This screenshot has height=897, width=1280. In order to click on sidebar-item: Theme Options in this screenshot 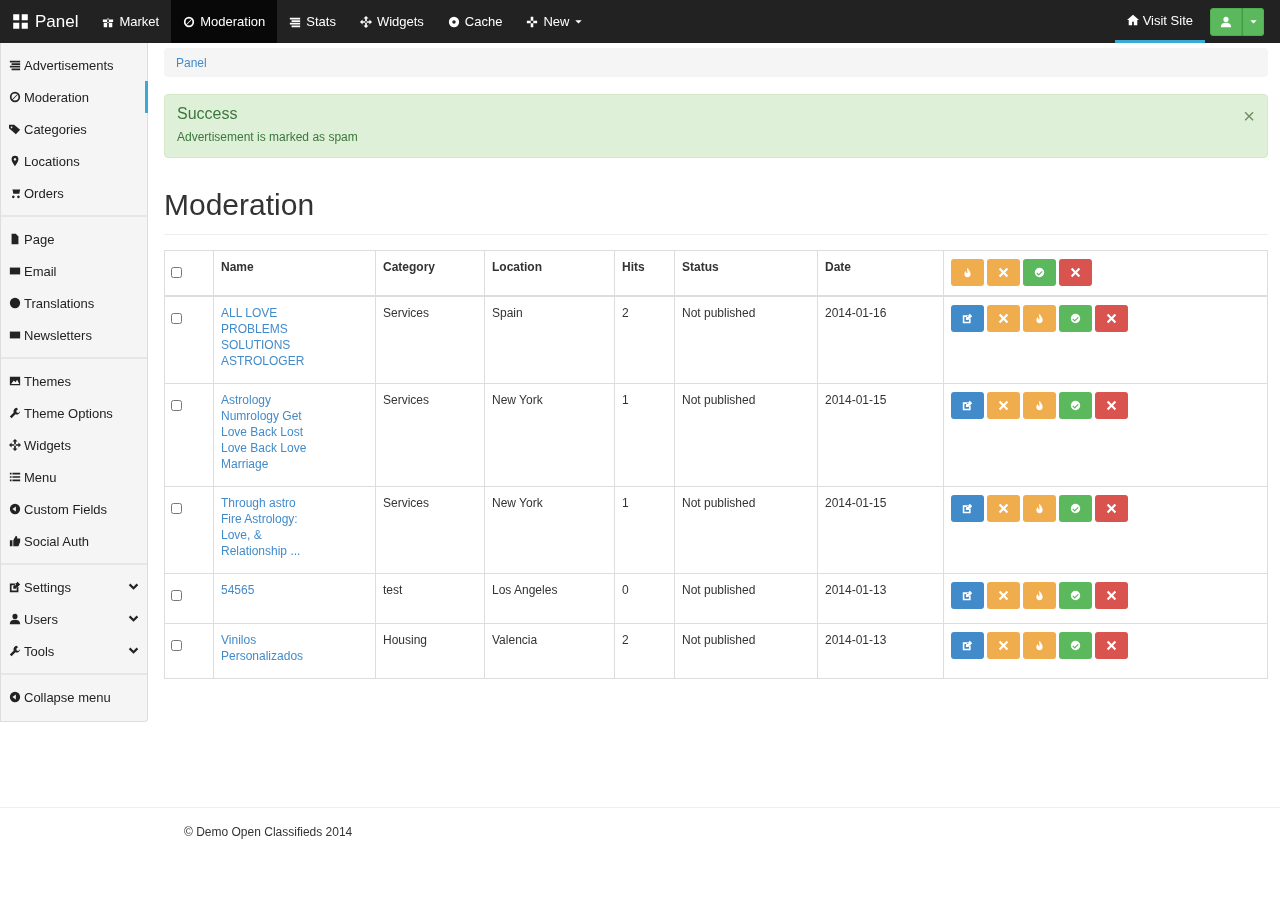, I will do `click(74, 413)`.